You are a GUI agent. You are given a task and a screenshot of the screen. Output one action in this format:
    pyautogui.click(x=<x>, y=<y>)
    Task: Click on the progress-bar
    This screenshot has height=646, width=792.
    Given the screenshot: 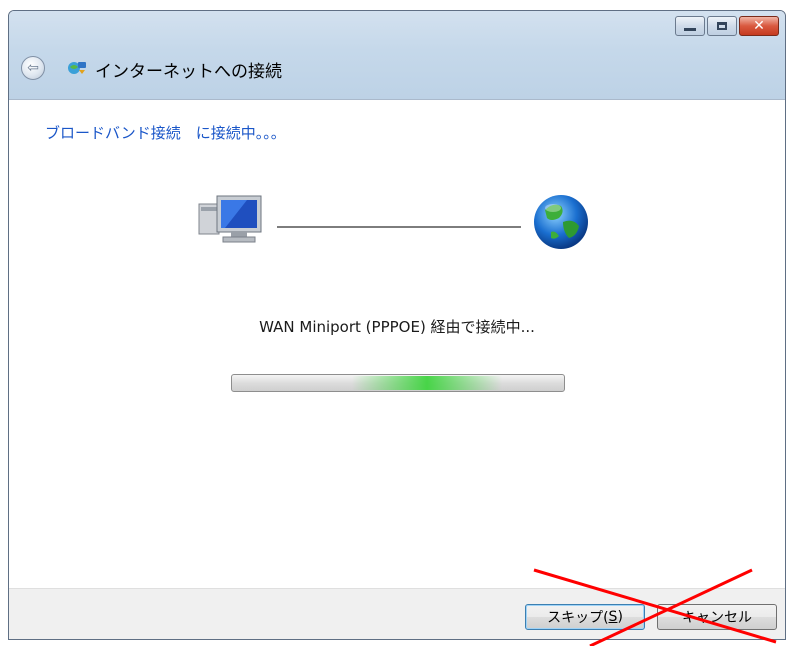 What is the action you would take?
    pyautogui.click(x=398, y=383)
    